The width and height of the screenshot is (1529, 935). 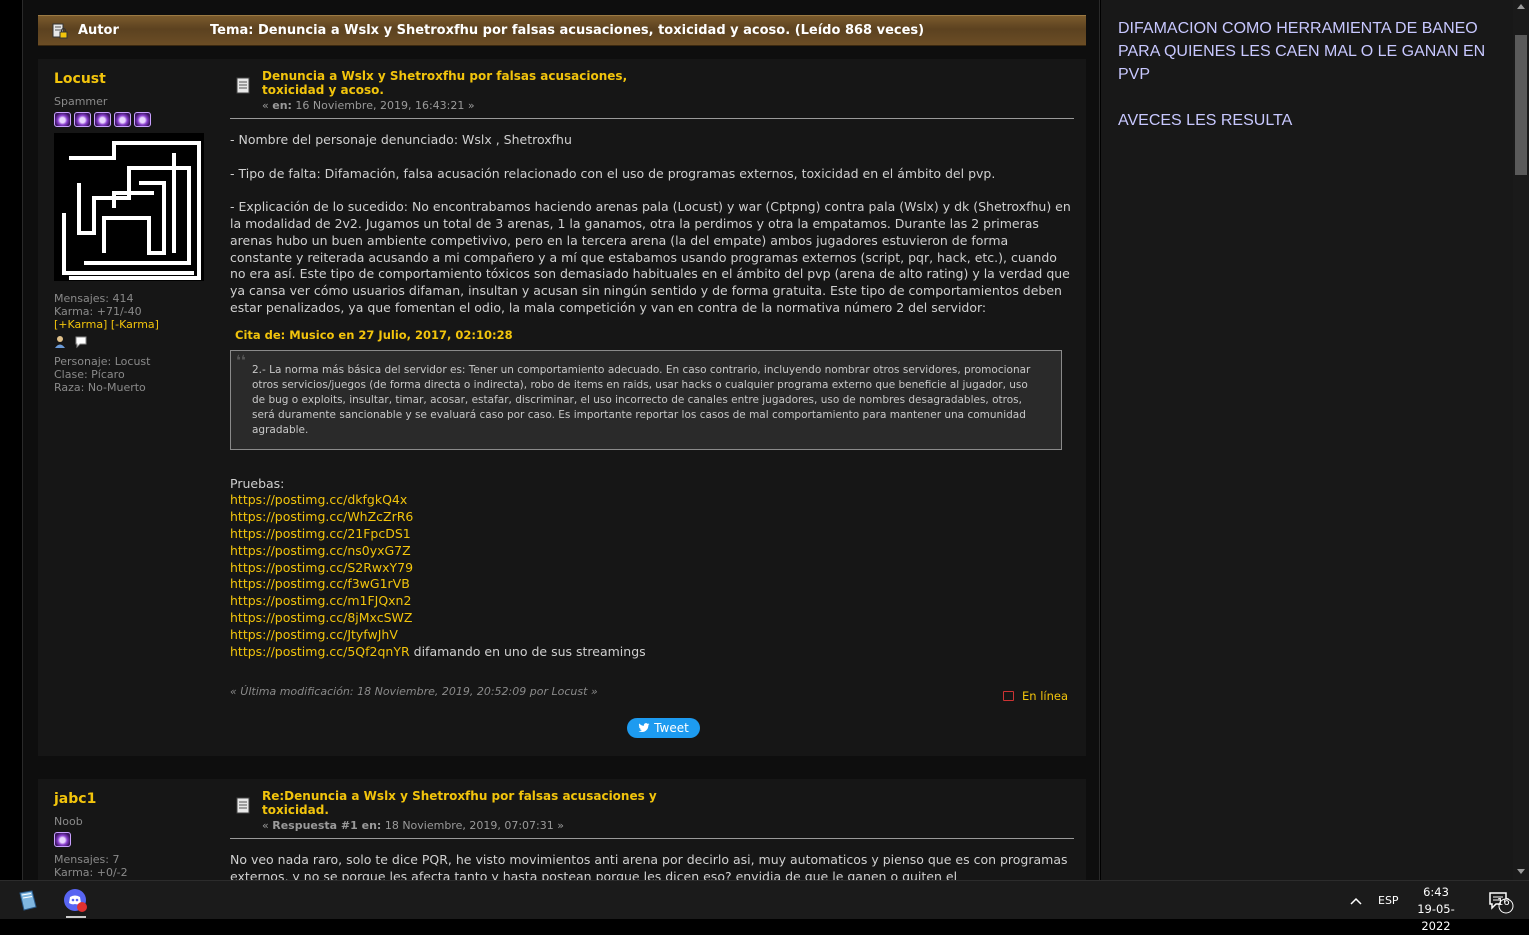 I want to click on tweet-button: Tweet, so click(x=663, y=728).